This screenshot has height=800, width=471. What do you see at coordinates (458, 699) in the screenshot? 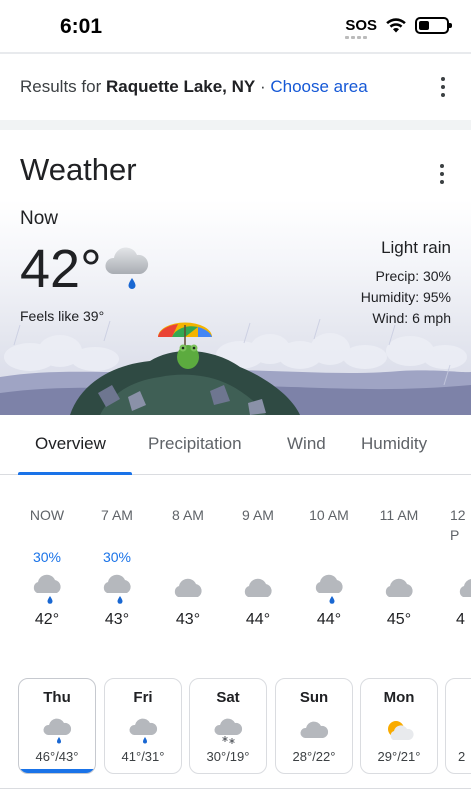
I see `day-name` at bounding box center [458, 699].